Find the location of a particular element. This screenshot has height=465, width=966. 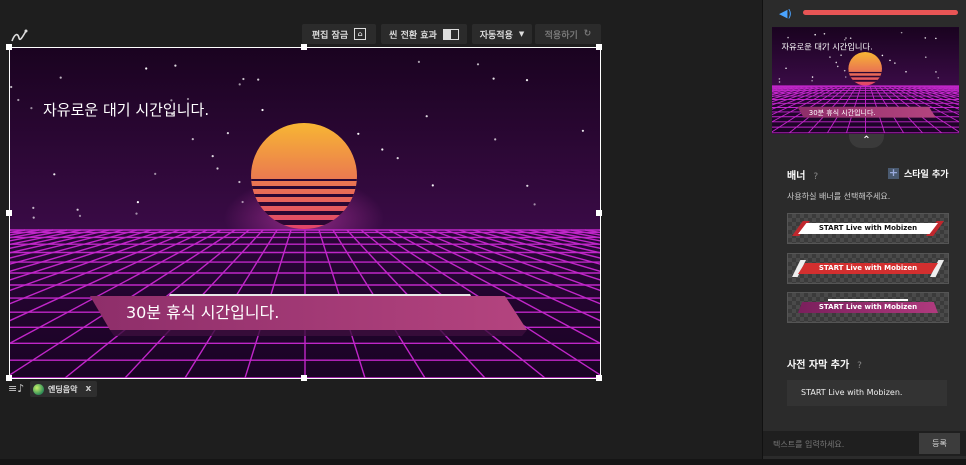

banner-section-title: 배너? is located at coordinates (802, 174).